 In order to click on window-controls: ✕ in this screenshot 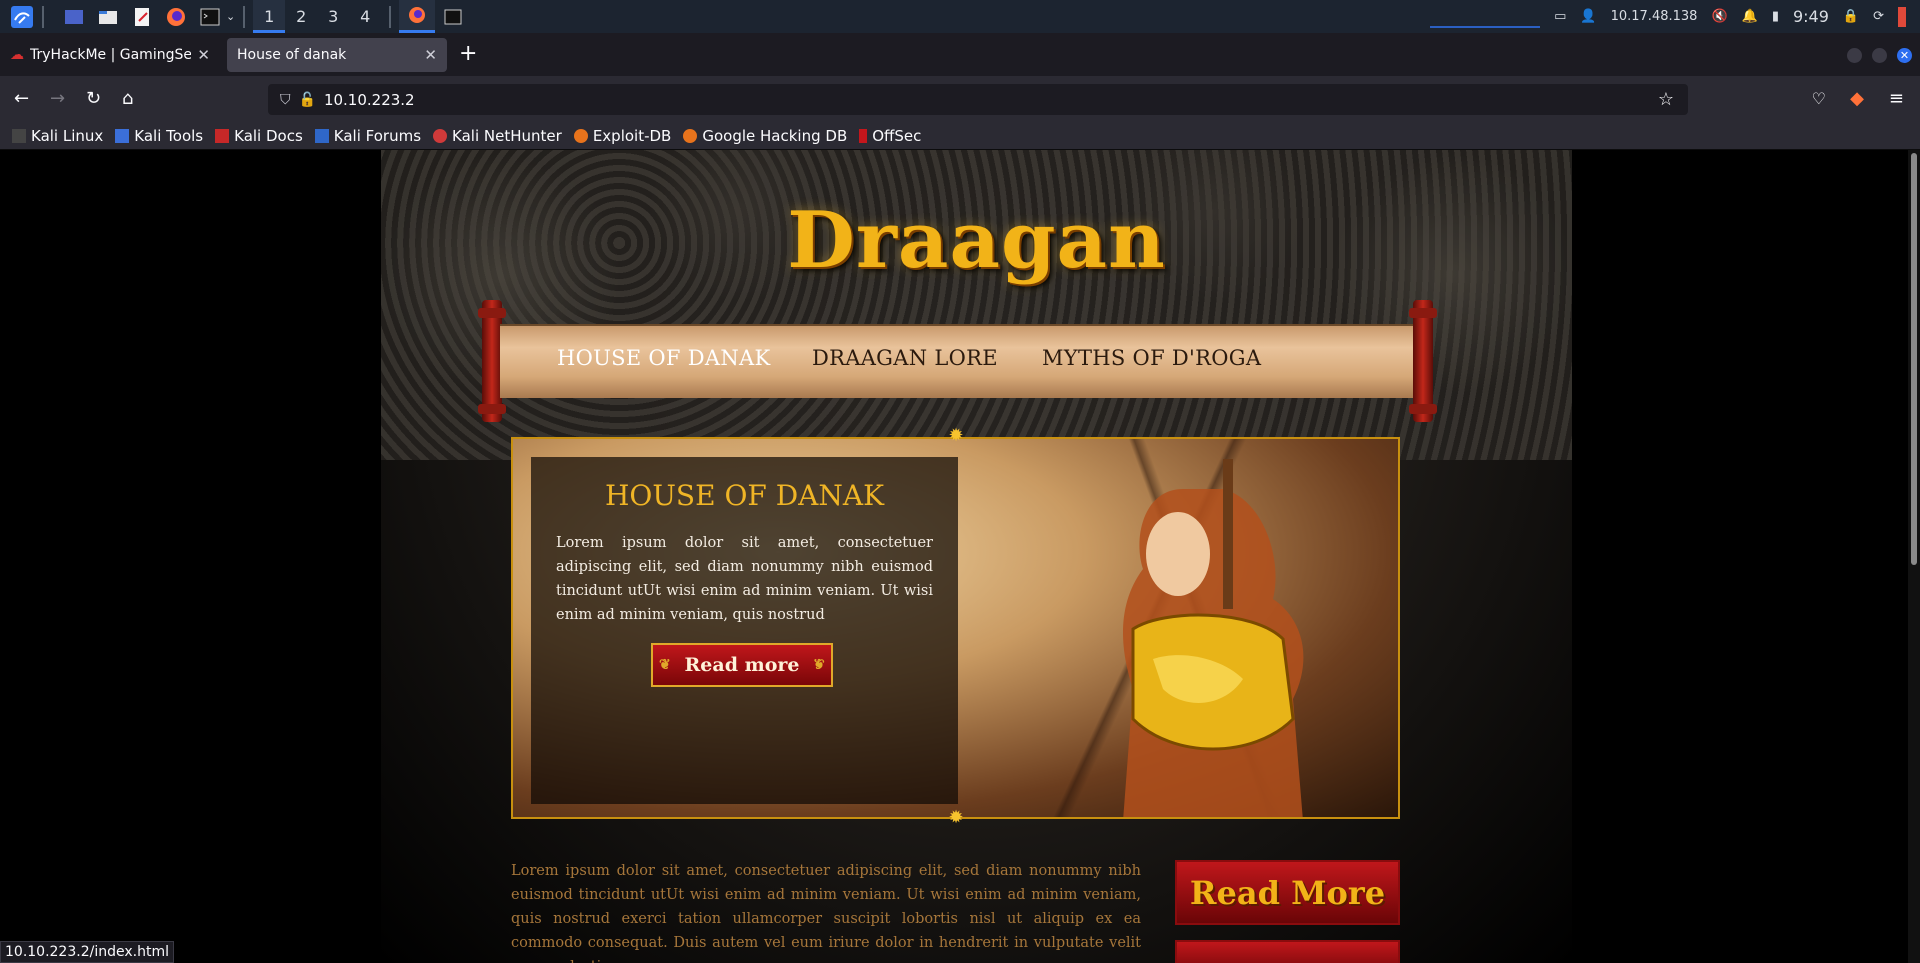, I will do `click(1879, 55)`.